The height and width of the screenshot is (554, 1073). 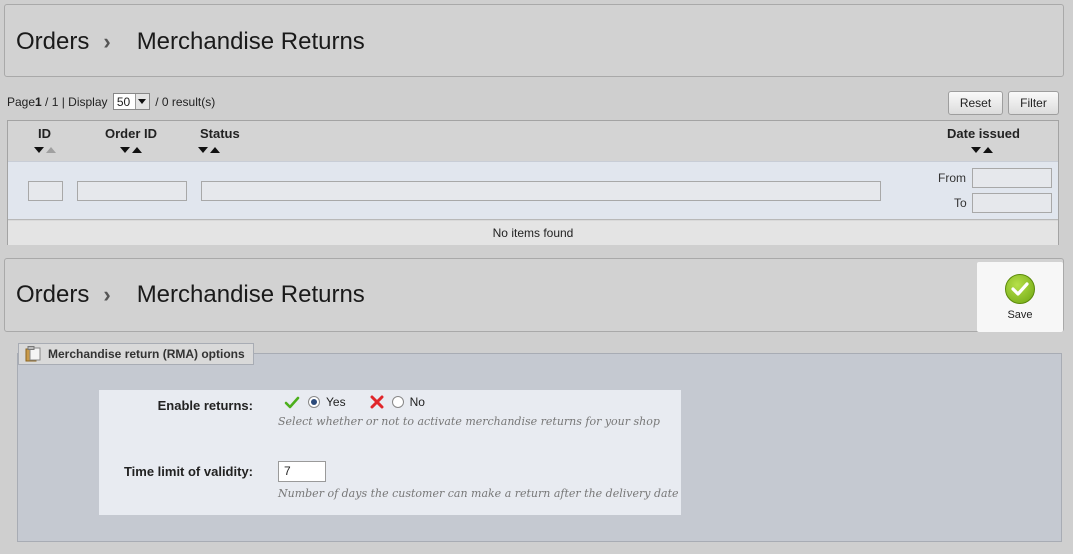 I want to click on table-header: ID Order ID Status Date issued, so click(x=533, y=141).